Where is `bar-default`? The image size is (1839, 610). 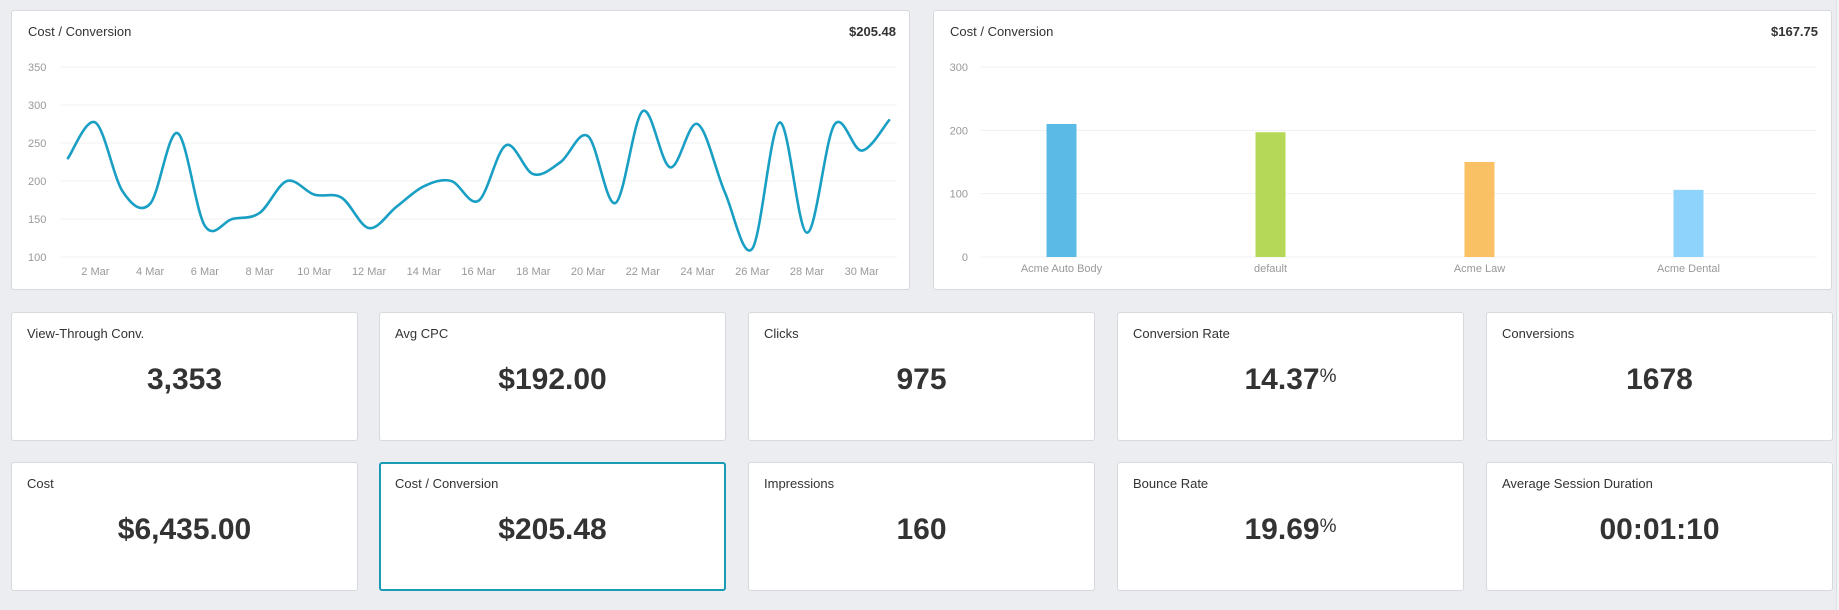 bar-default is located at coordinates (1270, 194).